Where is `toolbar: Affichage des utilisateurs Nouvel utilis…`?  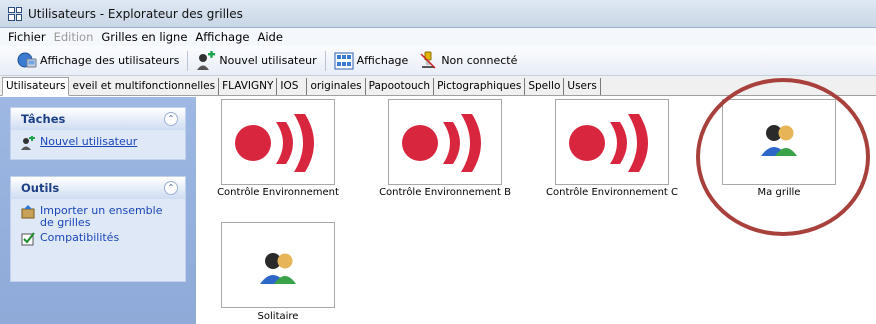
toolbar: Affichage des utilisateurs Nouvel utilis… is located at coordinates (438, 61).